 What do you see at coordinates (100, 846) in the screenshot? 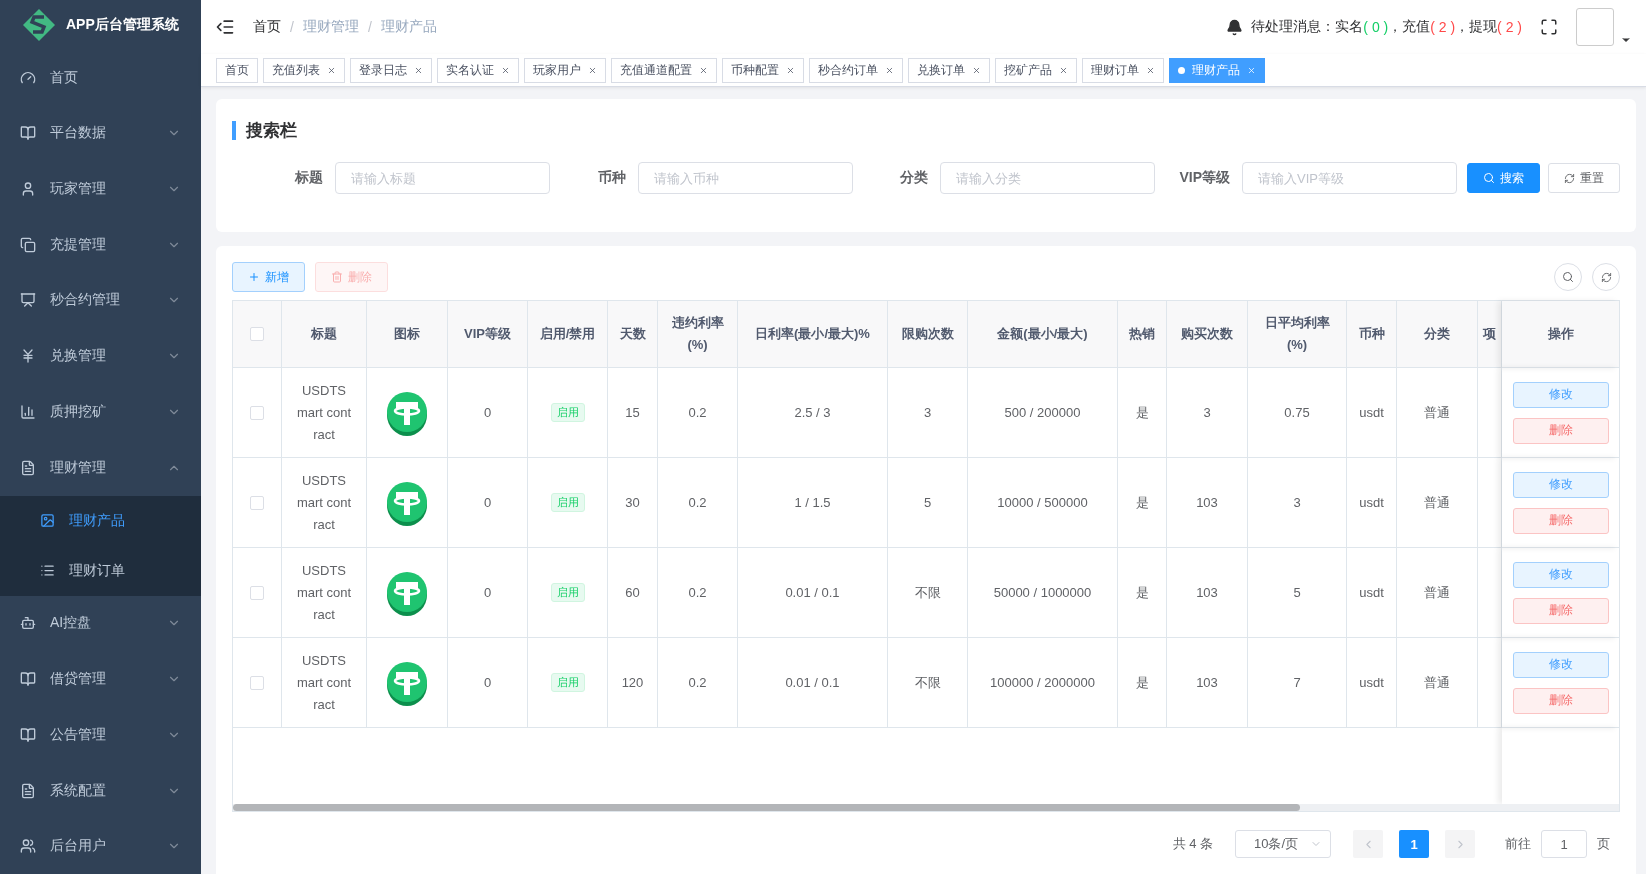
I see `menu-item: 后台用户` at bounding box center [100, 846].